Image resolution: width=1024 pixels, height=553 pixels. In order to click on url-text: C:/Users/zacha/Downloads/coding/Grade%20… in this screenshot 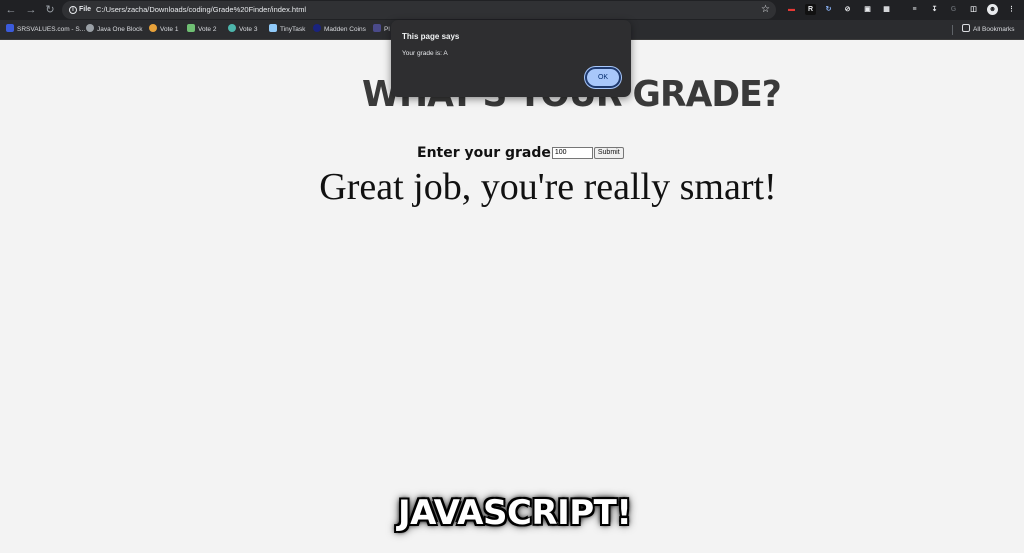, I will do `click(201, 9)`.